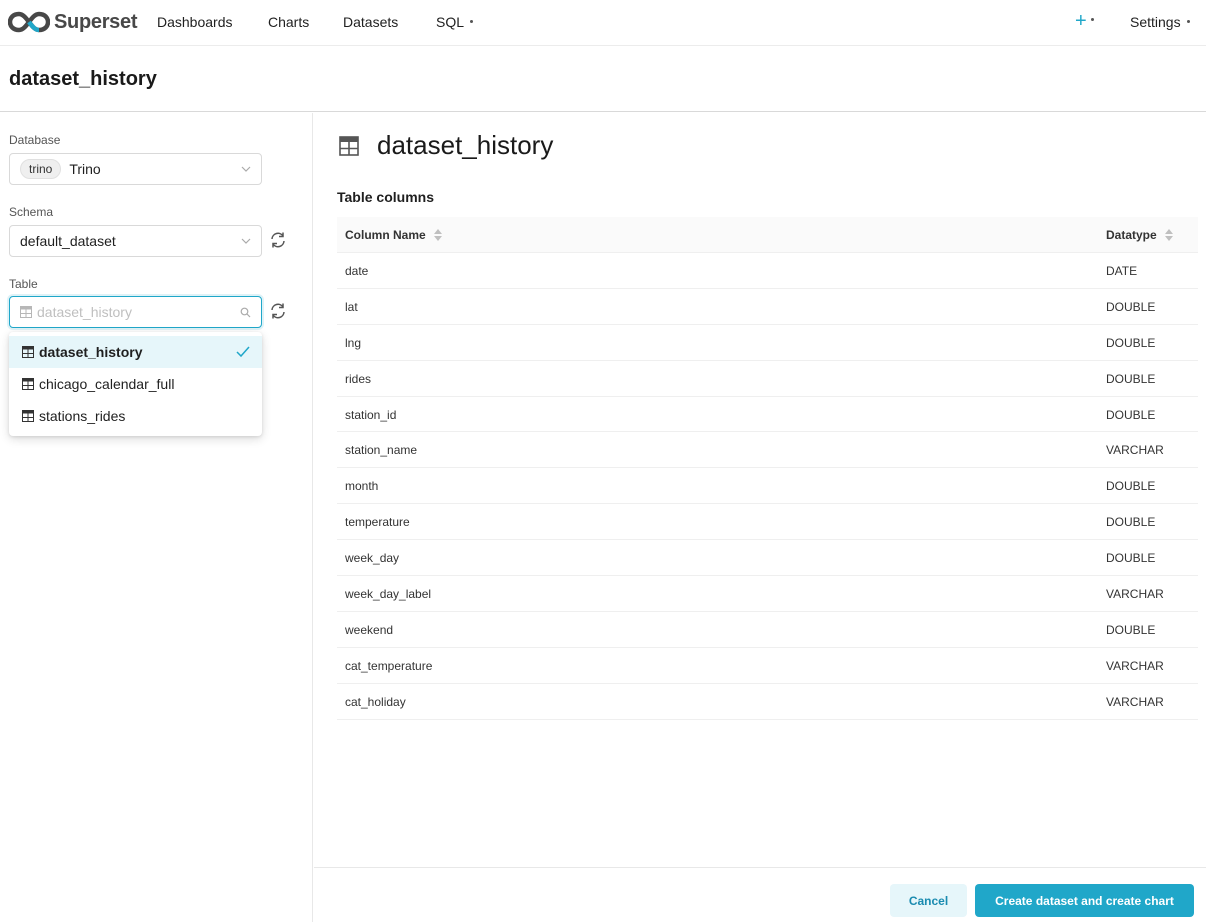  What do you see at coordinates (353, 342) in the screenshot?
I see `column-name-cell: lng` at bounding box center [353, 342].